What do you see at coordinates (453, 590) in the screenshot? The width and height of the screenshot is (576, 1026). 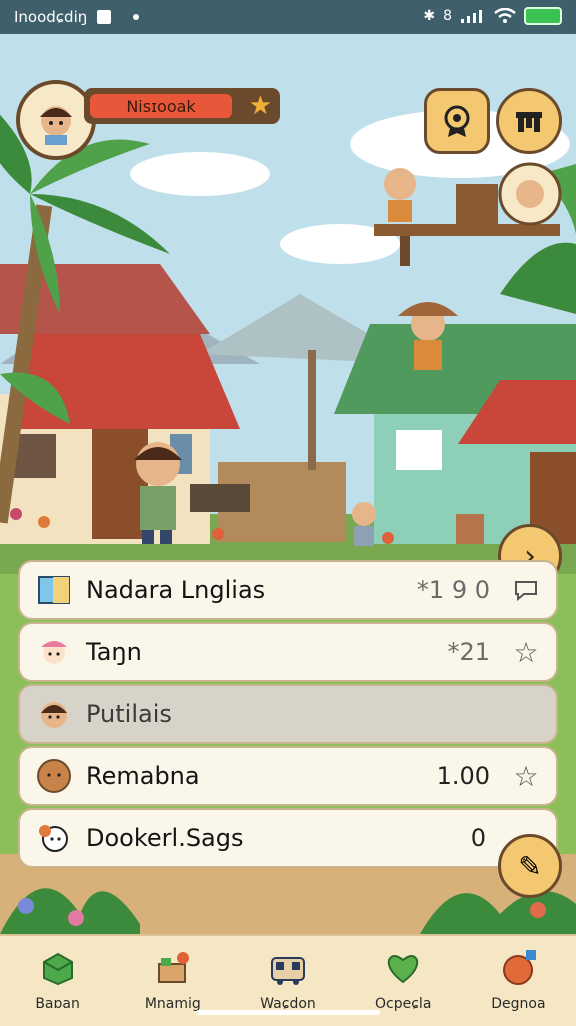 I see `list-item-value: *1 9 0` at bounding box center [453, 590].